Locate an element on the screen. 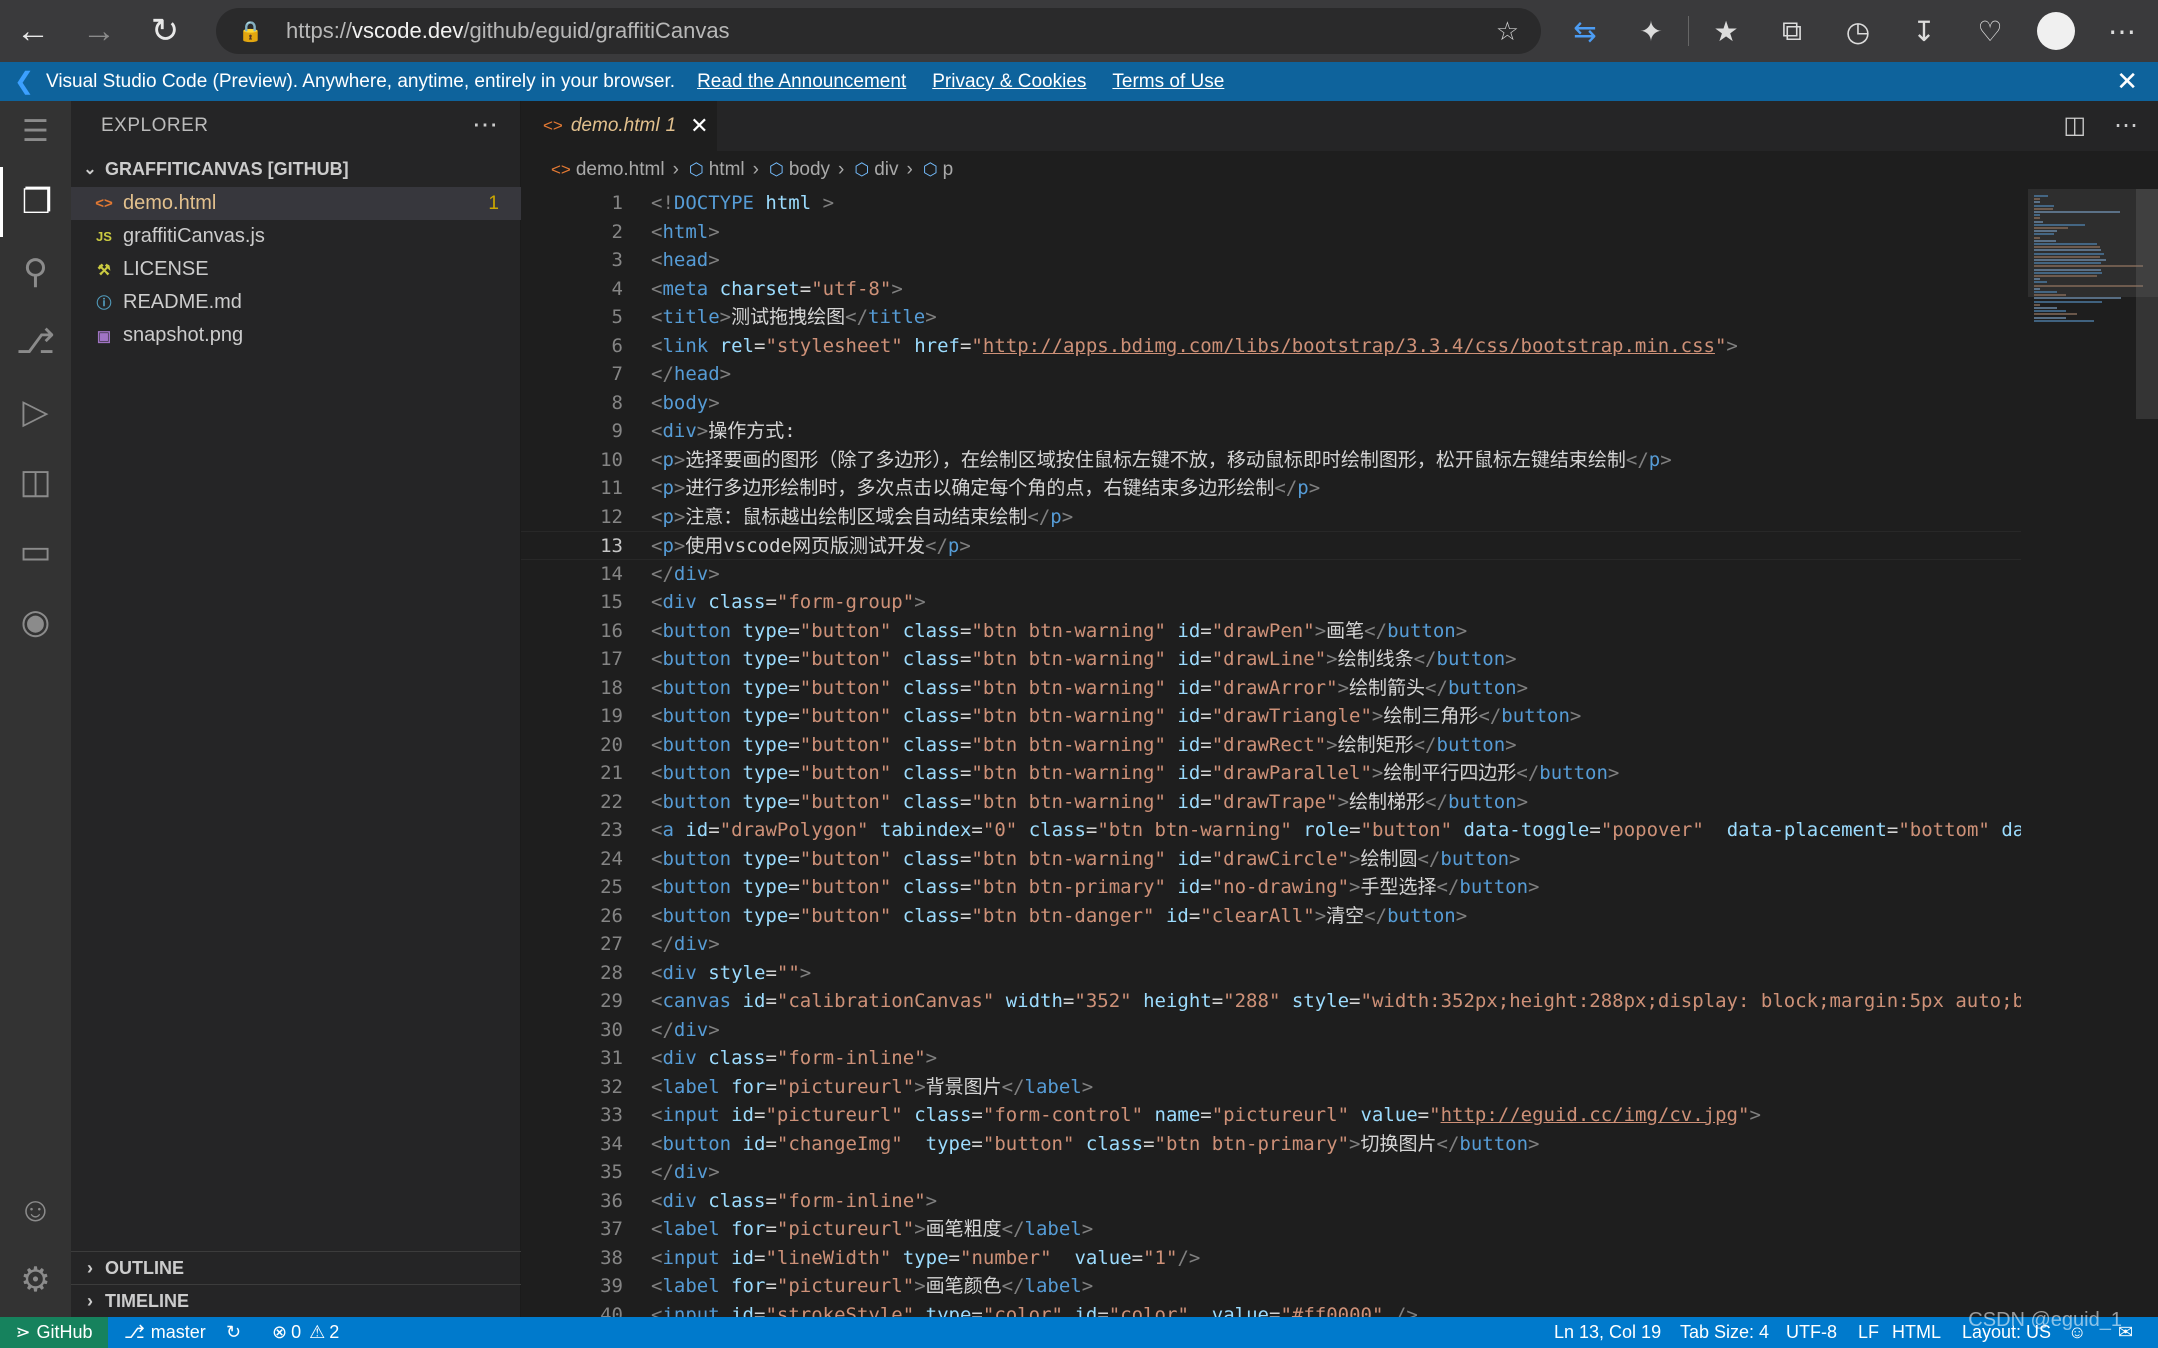 The height and width of the screenshot is (1348, 2158). code-line: 37 <label for="pictureurl">画笔粗度</label> is located at coordinates (1271, 1229).